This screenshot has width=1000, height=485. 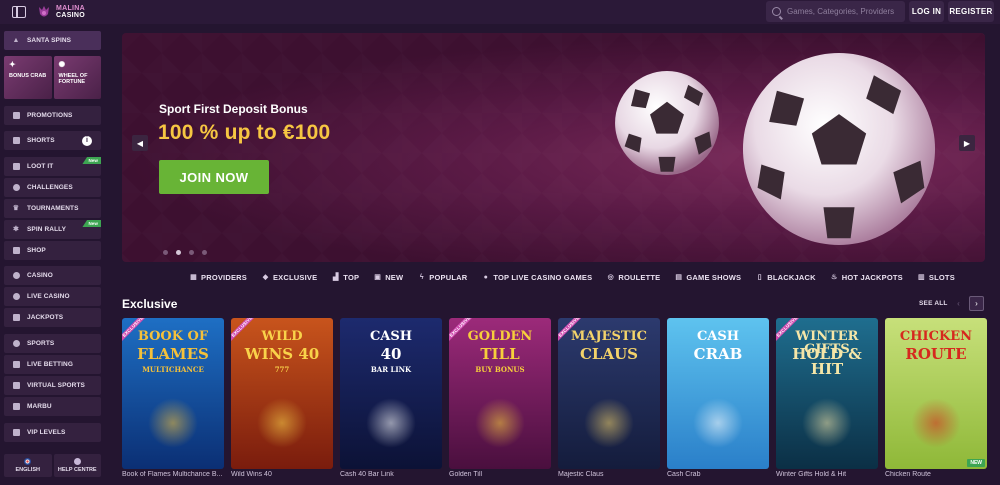 I want to click on game-thumbnail: BOOK OF FLAMES MULTICHANCE EXCLUSIVE, so click(x=173, y=393).